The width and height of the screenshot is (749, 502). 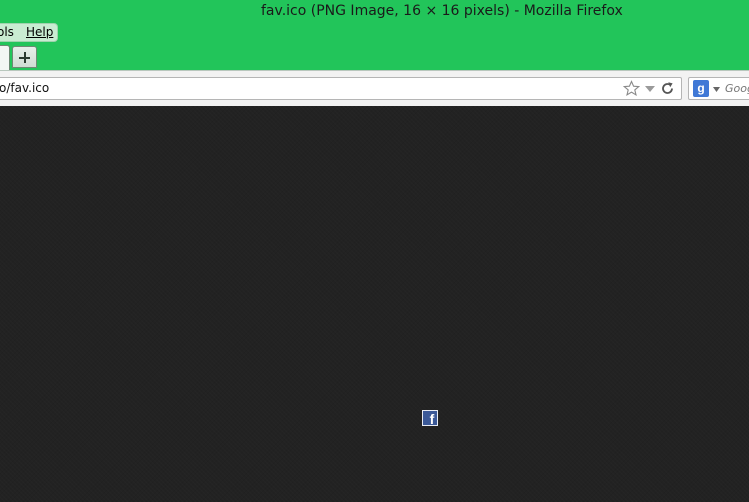 What do you see at coordinates (667, 88) in the screenshot?
I see `reload-icon` at bounding box center [667, 88].